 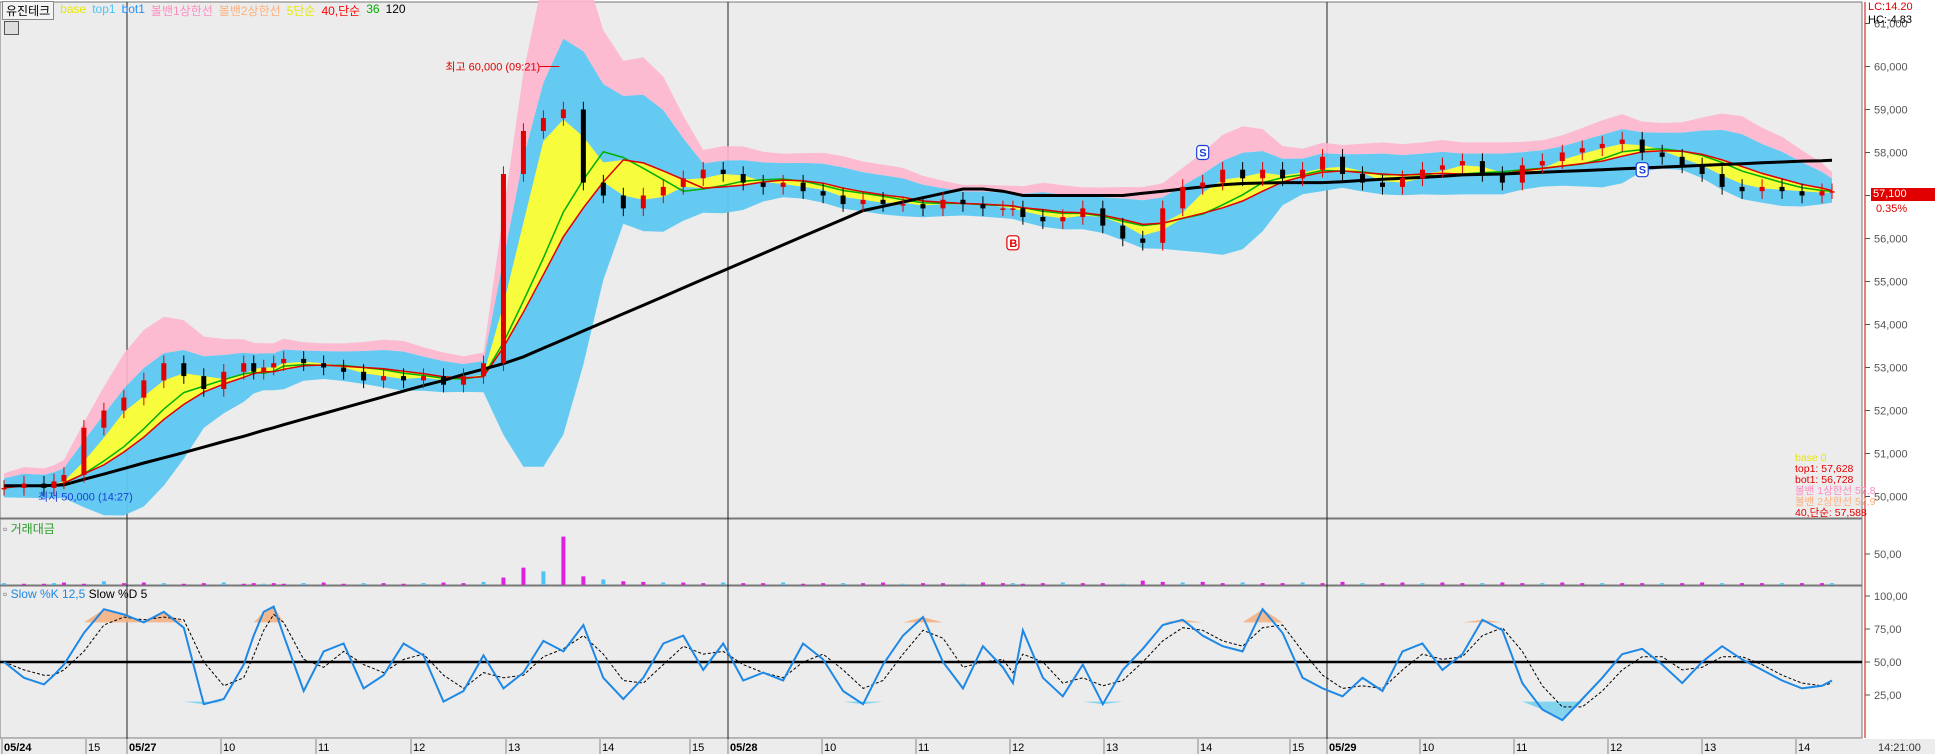 I want to click on clock-label: 14:21:00, so click(x=1899, y=748).